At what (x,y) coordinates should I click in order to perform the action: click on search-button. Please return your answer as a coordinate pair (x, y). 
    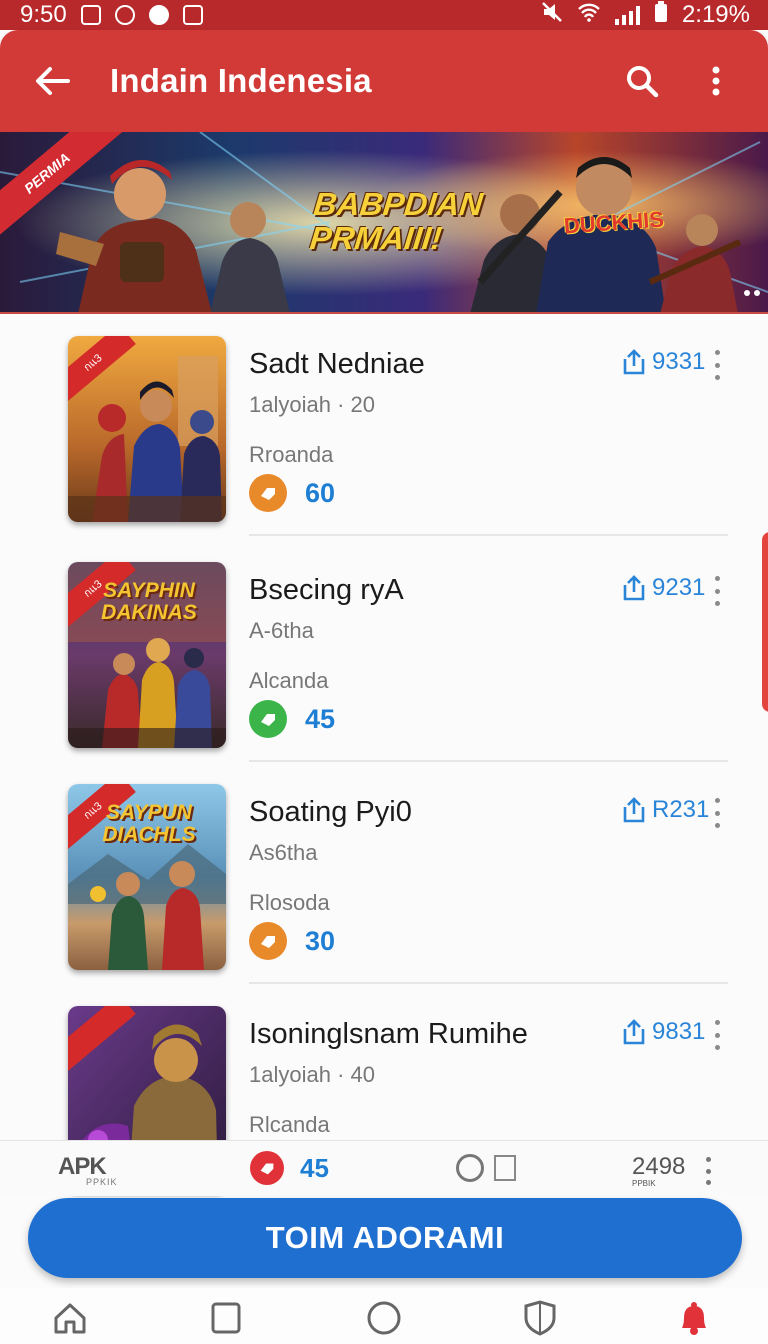
    Looking at the image, I should click on (642, 81).